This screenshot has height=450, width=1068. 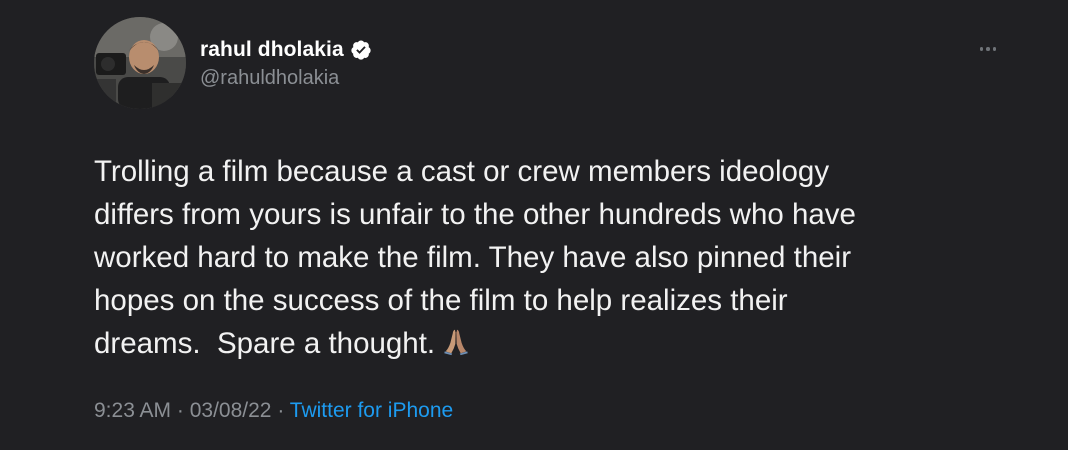 I want to click on tweet-metadata: 9:23 AM · 03/08/22 · Twitter for iPhone, so click(x=273, y=411).